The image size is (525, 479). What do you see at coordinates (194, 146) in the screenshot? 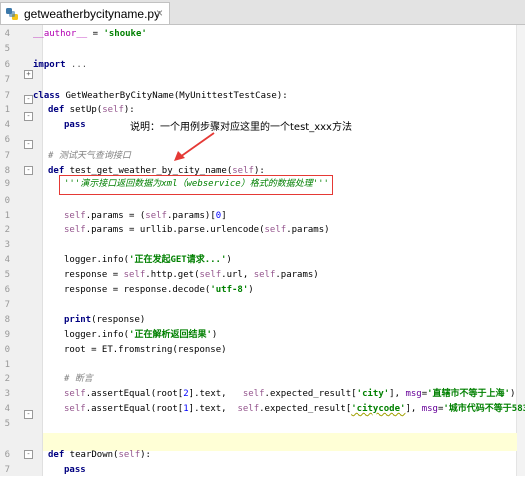
I see `red-arrow-icon` at bounding box center [194, 146].